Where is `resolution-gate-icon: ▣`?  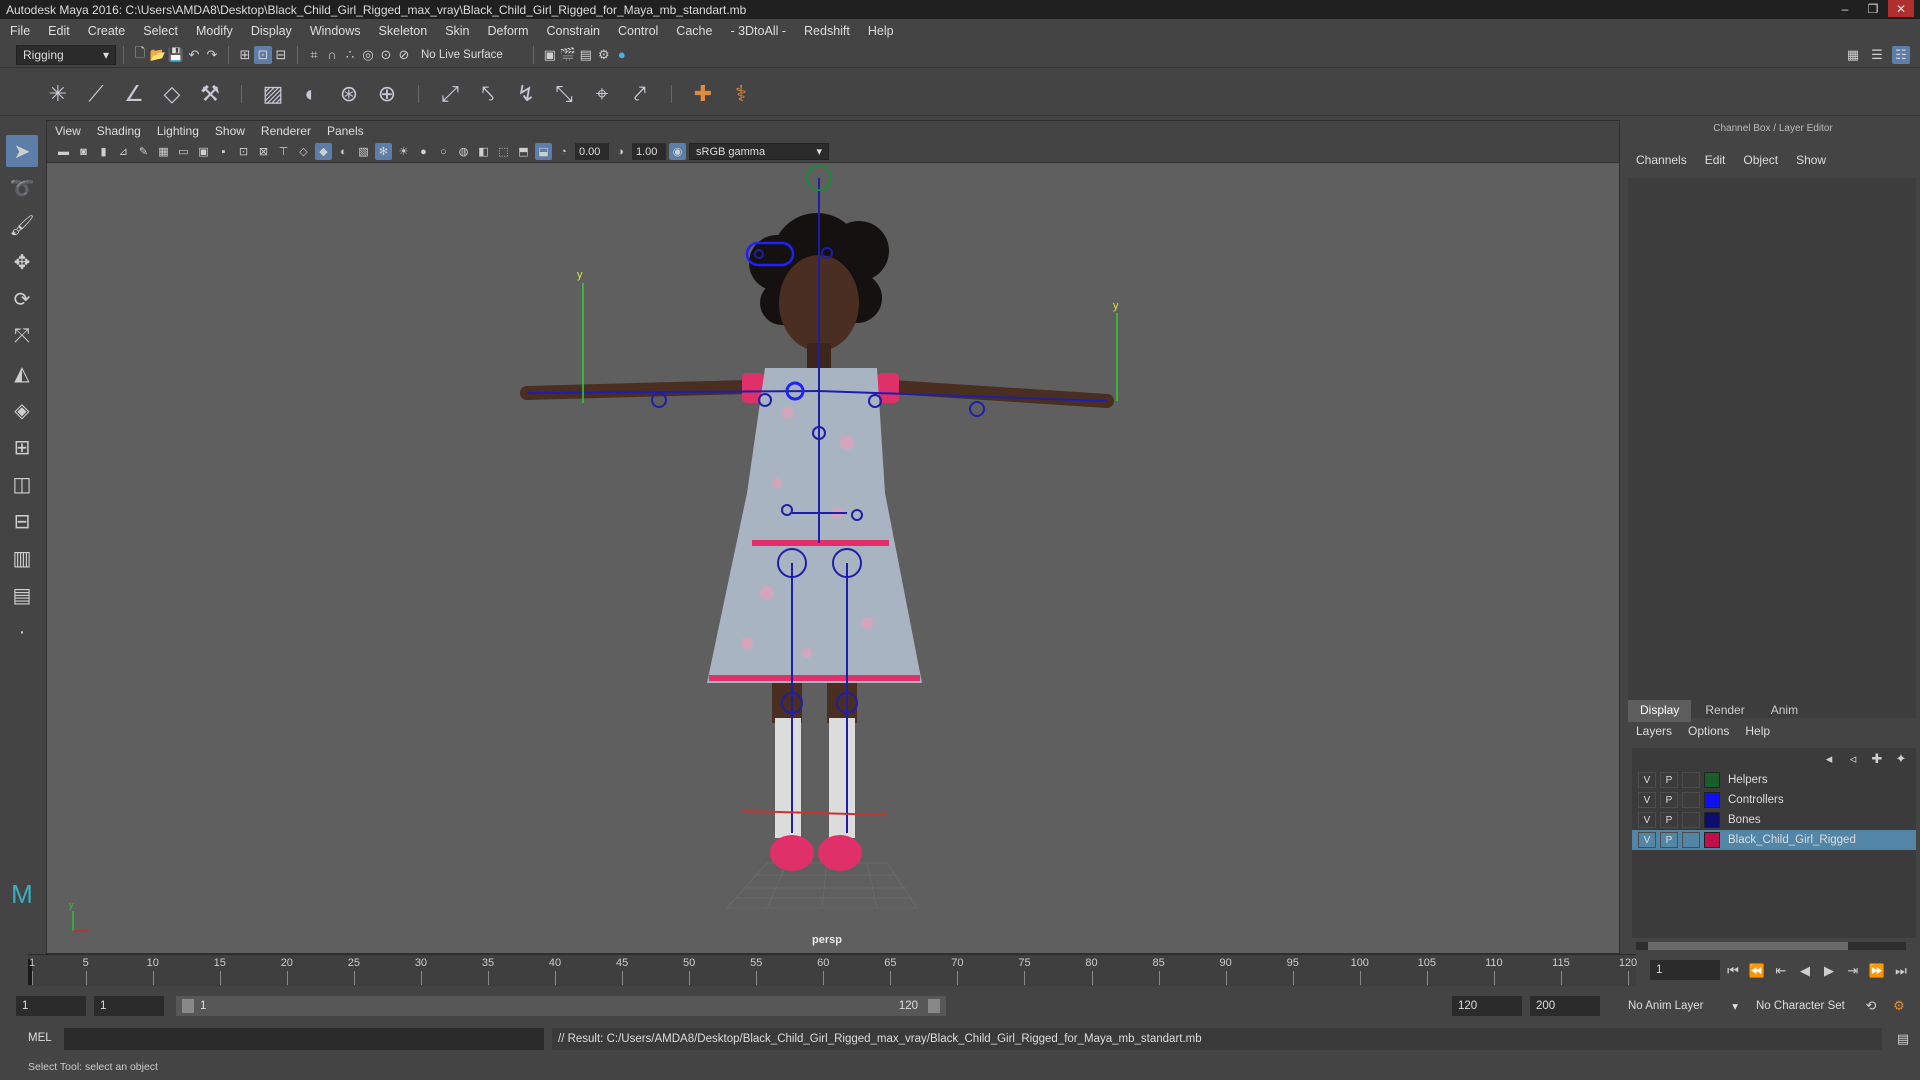 resolution-gate-icon: ▣ is located at coordinates (203, 151).